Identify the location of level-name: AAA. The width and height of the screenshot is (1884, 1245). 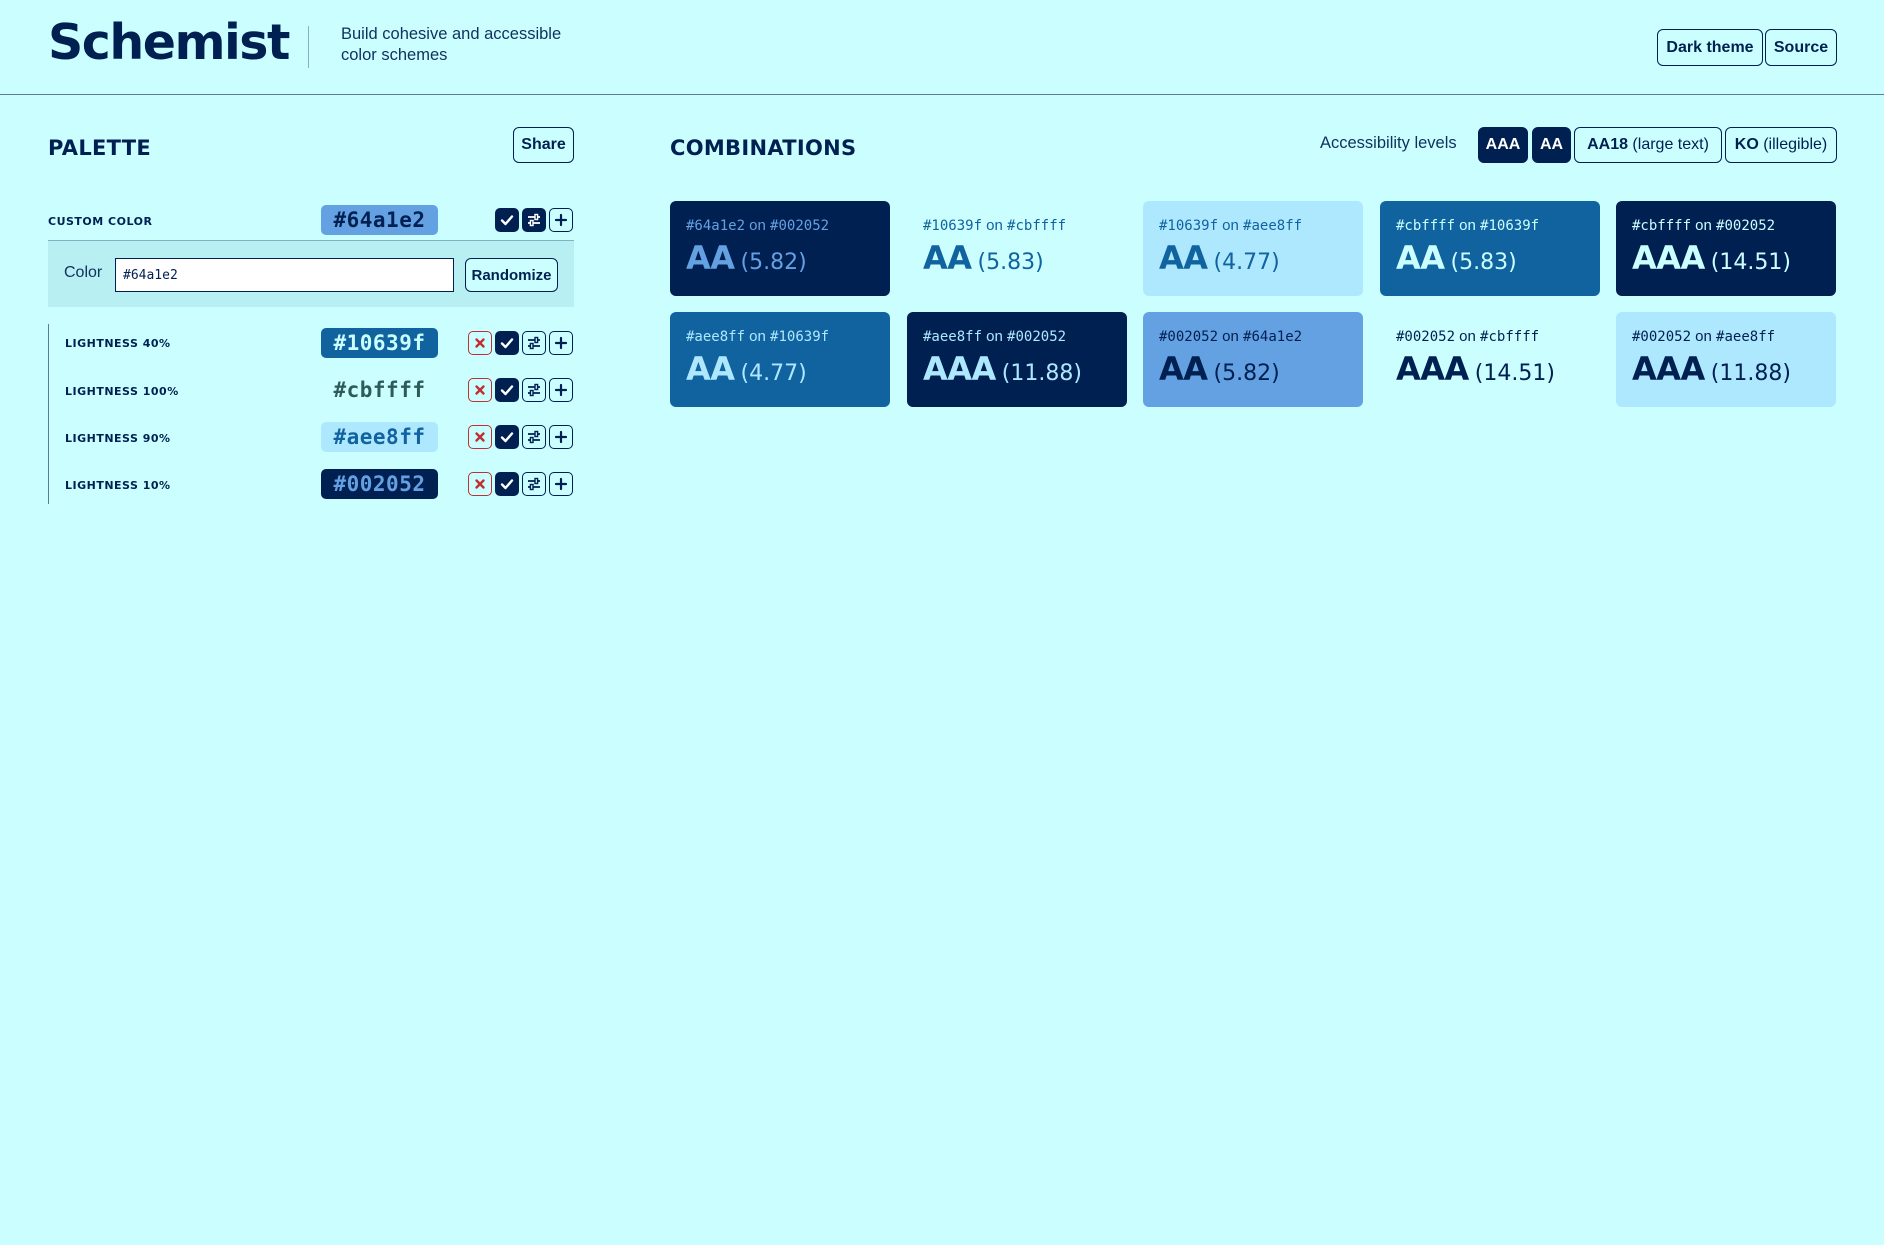
(1503, 144).